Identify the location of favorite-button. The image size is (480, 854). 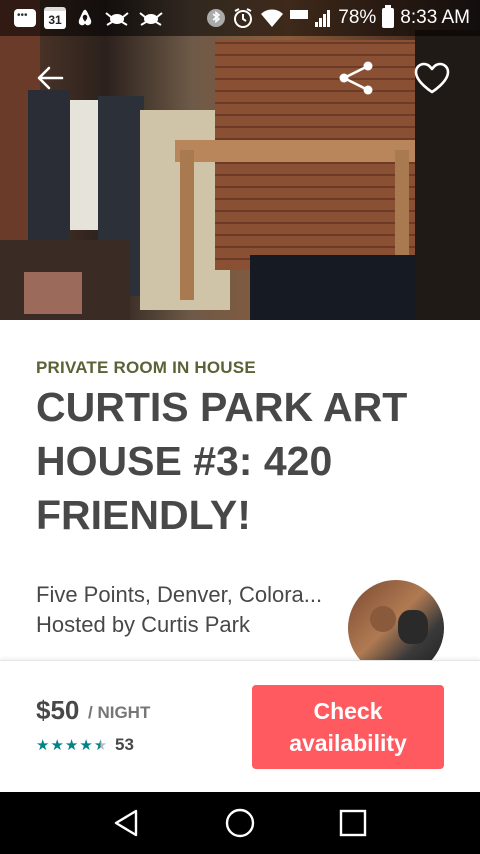
(432, 78).